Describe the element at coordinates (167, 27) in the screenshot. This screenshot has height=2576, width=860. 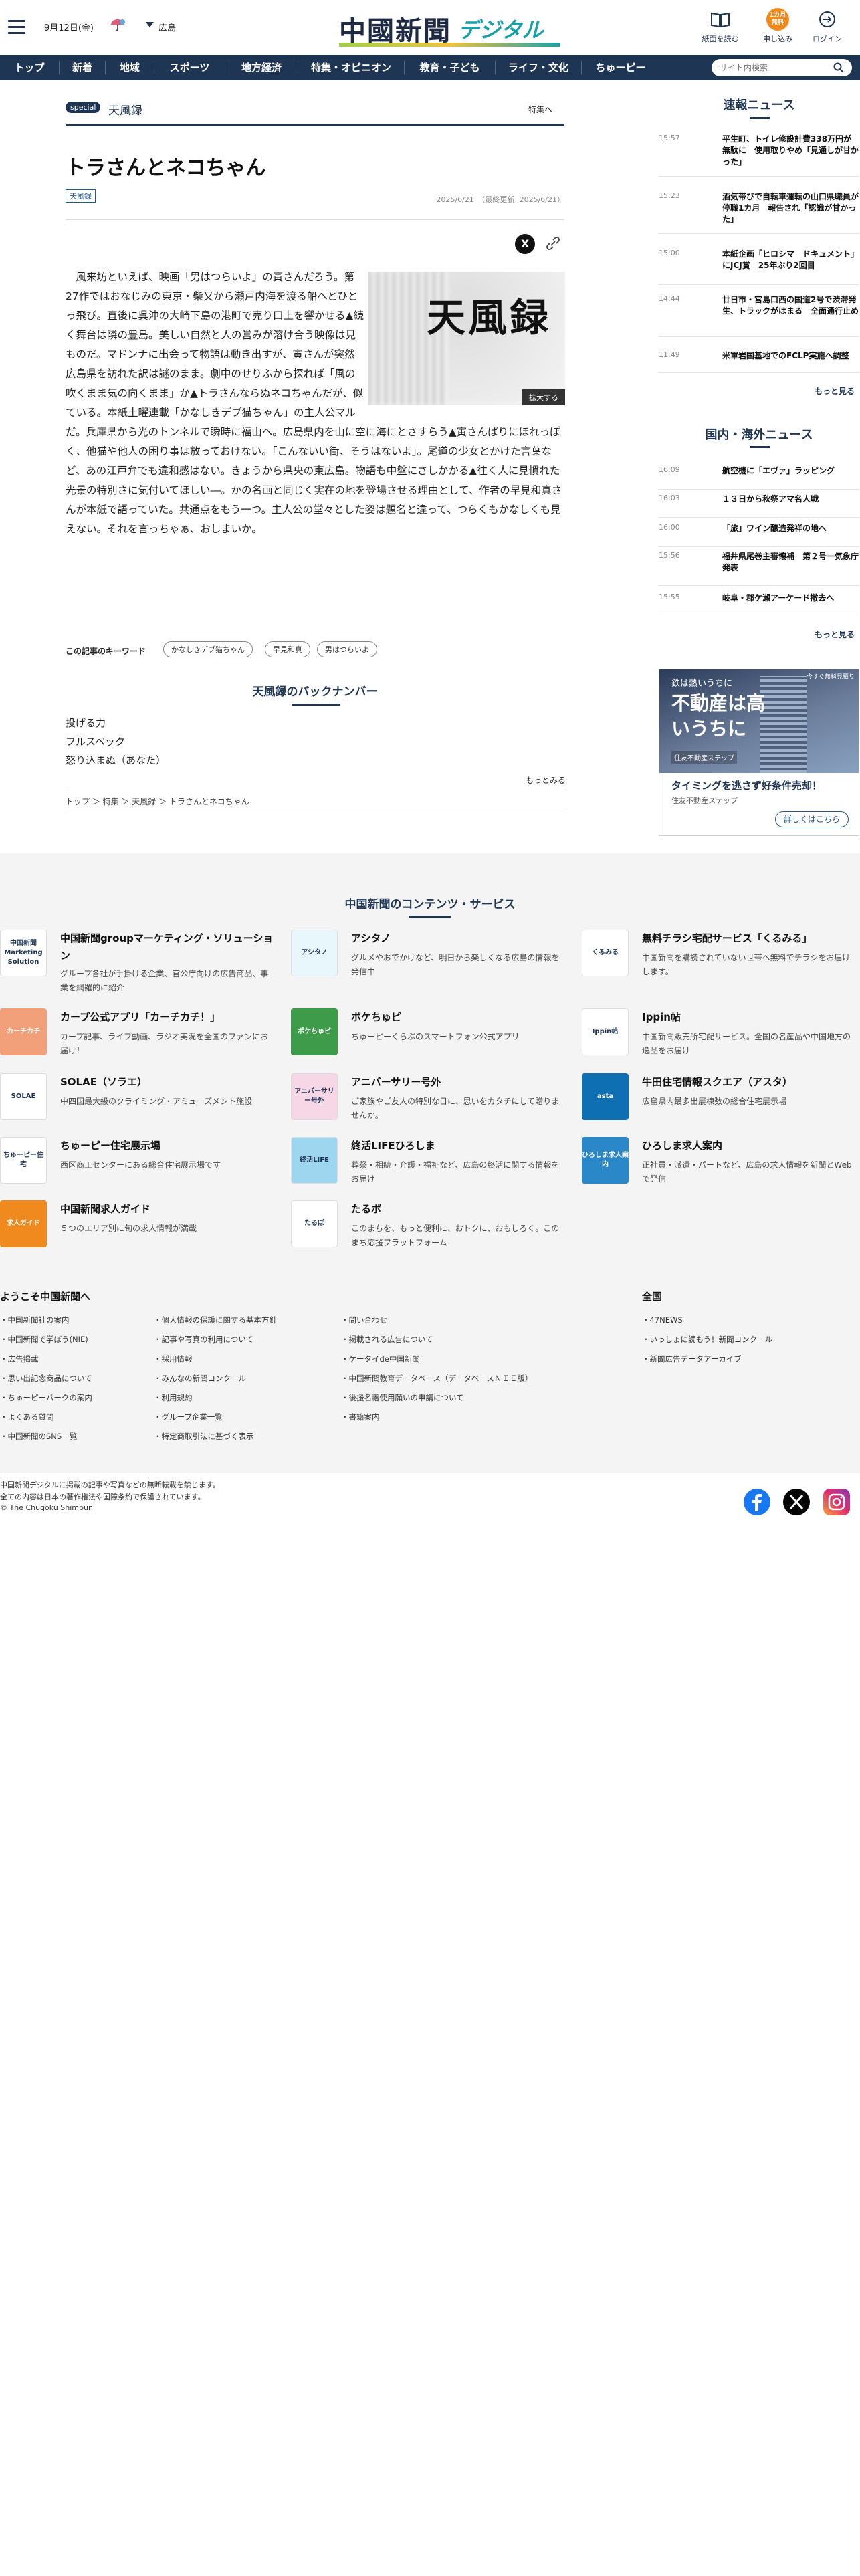
I see `area-selector: 広島` at that location.